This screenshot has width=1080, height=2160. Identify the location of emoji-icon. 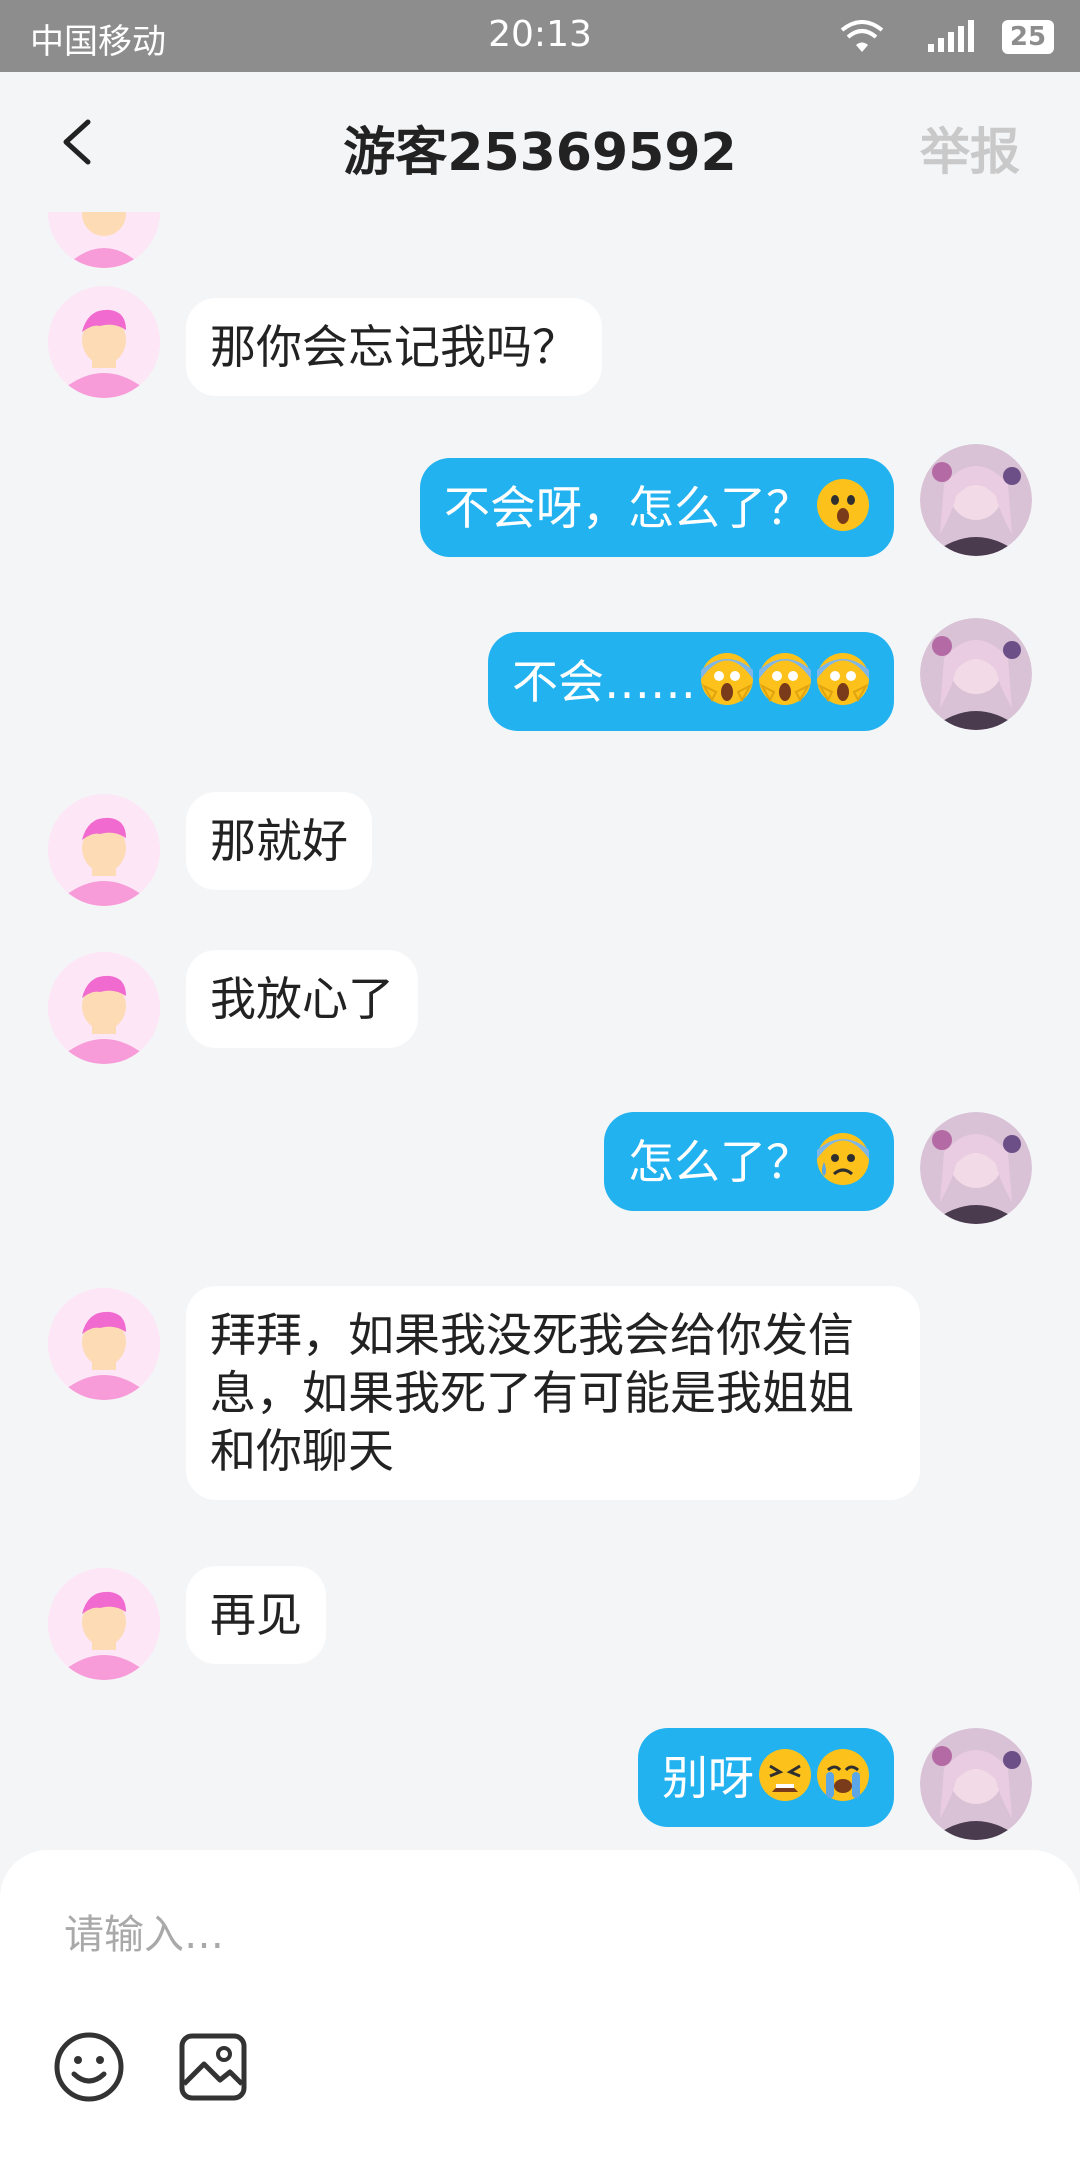
(89, 2067).